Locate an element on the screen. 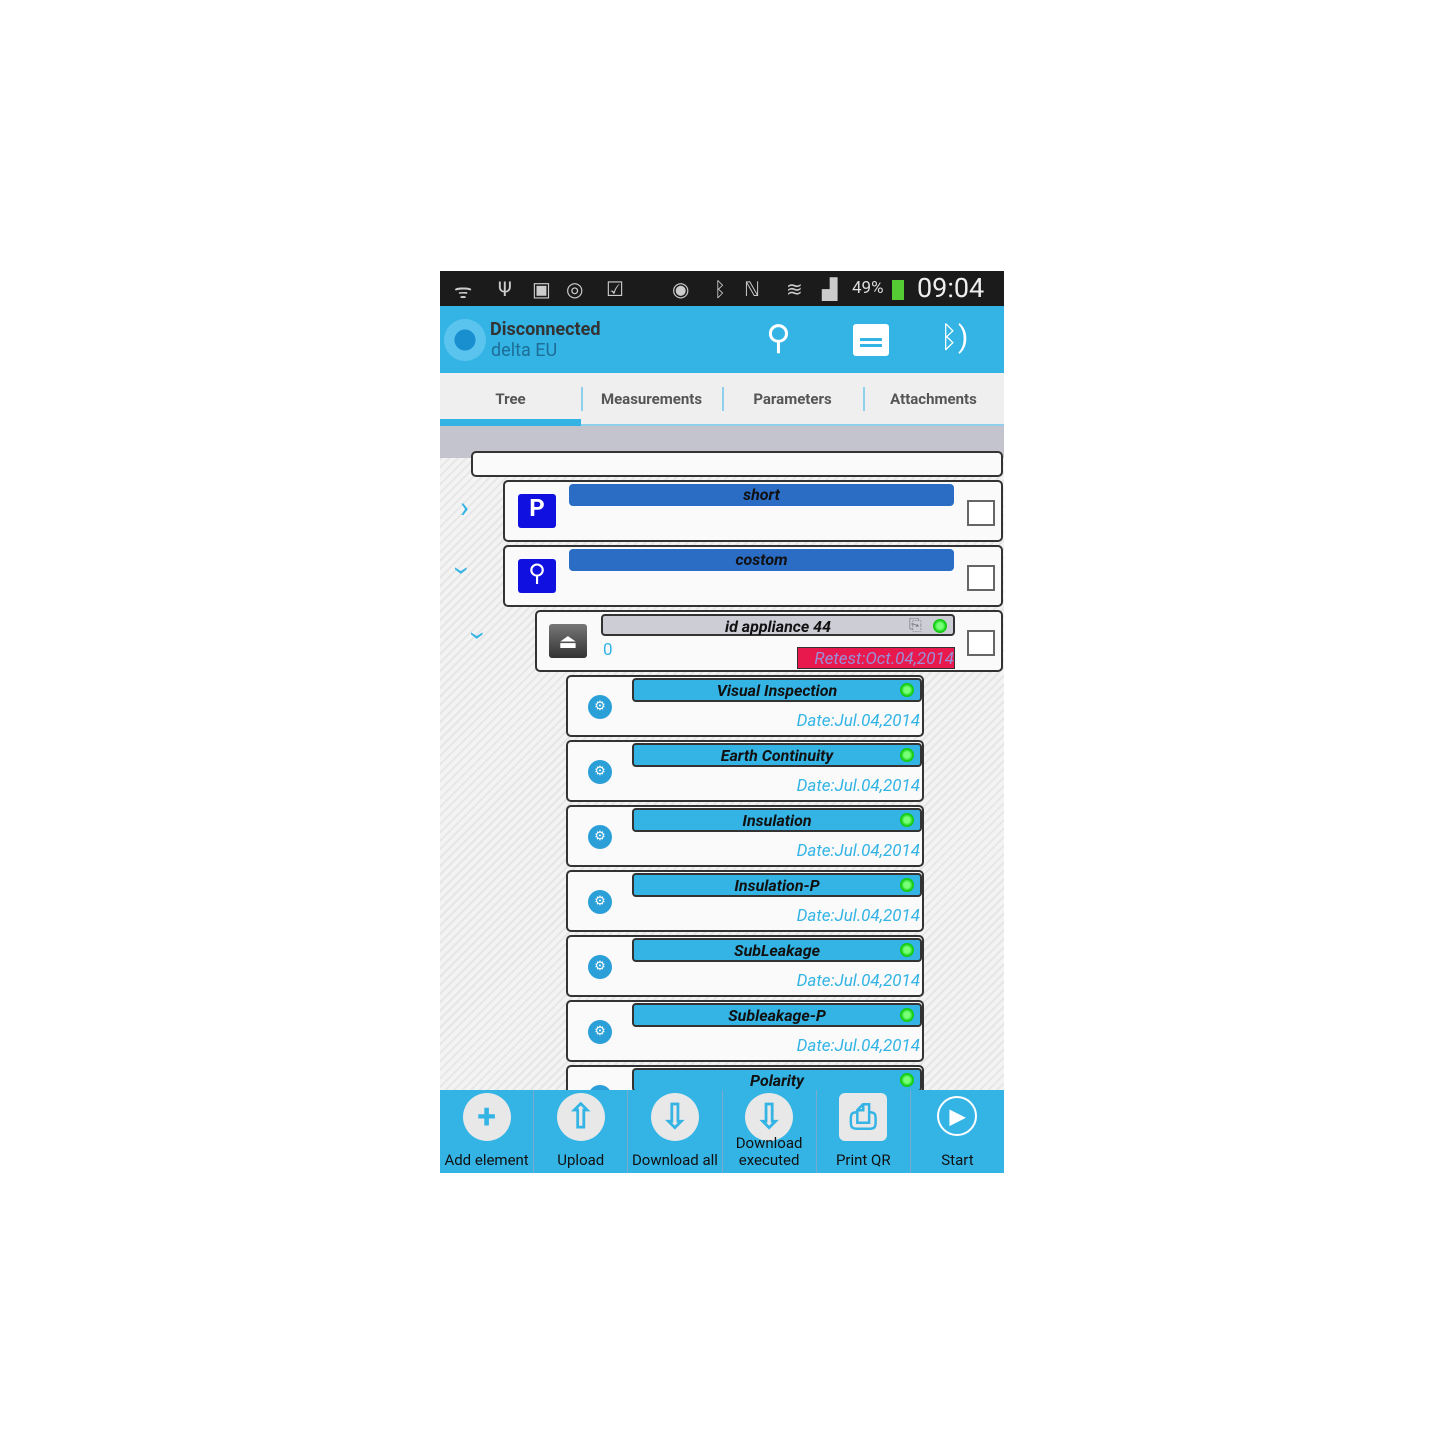 The image size is (1445, 1445). test-card: ⚙ SubLeakage Date:Jul.04,2014 is located at coordinates (745, 966).